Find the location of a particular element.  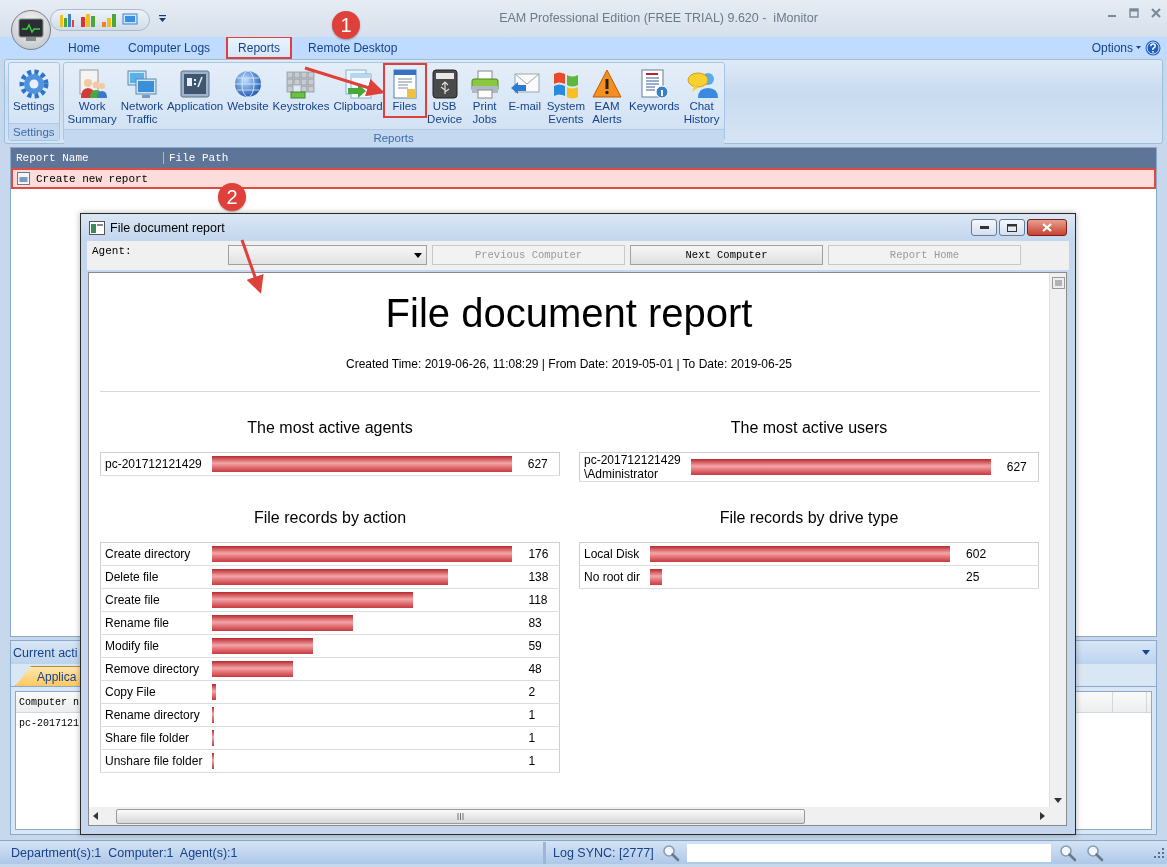

row-label: Remove directory is located at coordinates (152, 669).